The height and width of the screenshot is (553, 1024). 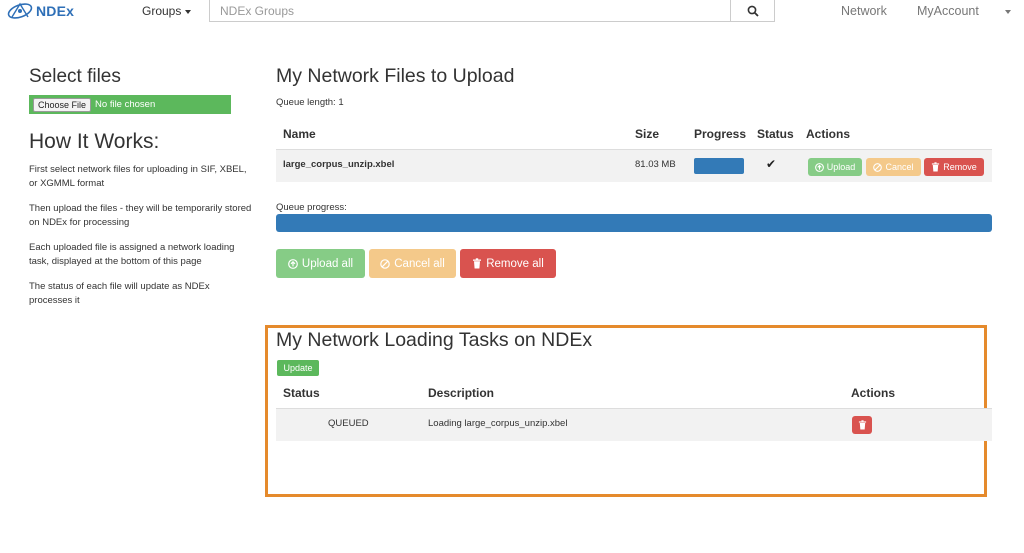 I want to click on column-header-size: Size, so click(x=647, y=134).